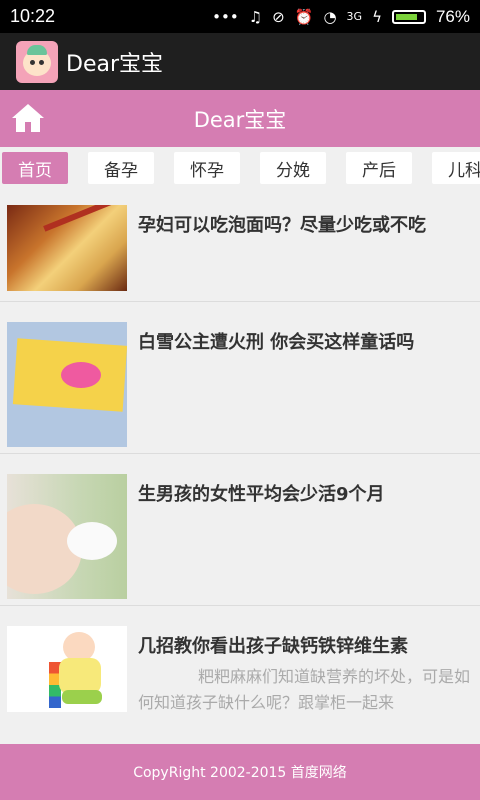 The height and width of the screenshot is (800, 480). I want to click on tab-preconception: 备孕, so click(121, 168).